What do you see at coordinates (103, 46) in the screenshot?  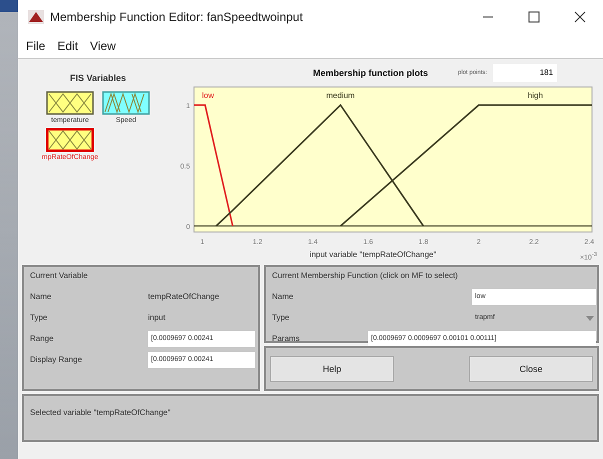 I see `menu-item: View` at bounding box center [103, 46].